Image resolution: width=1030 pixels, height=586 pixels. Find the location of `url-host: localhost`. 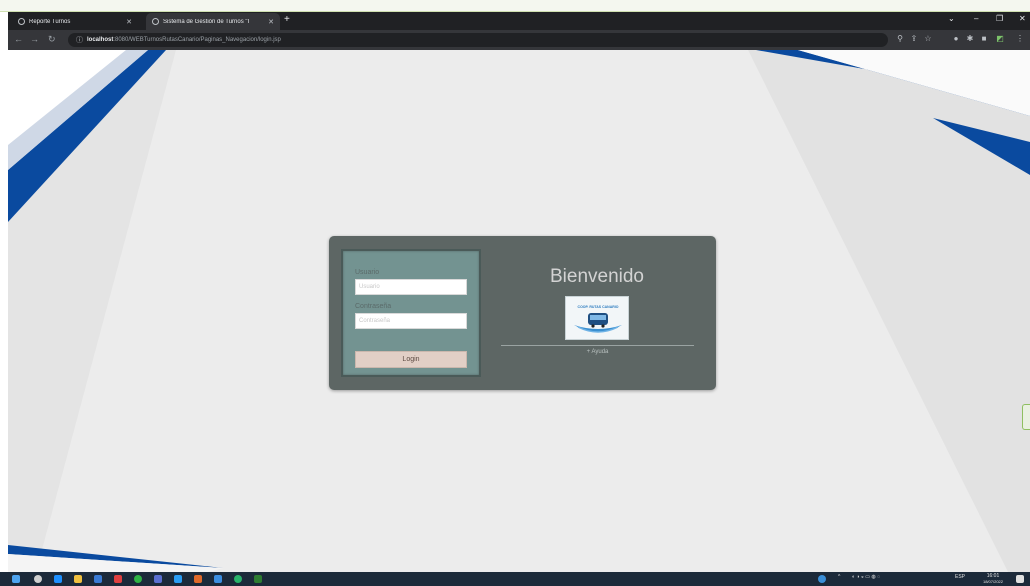

url-host: localhost is located at coordinates (100, 40).